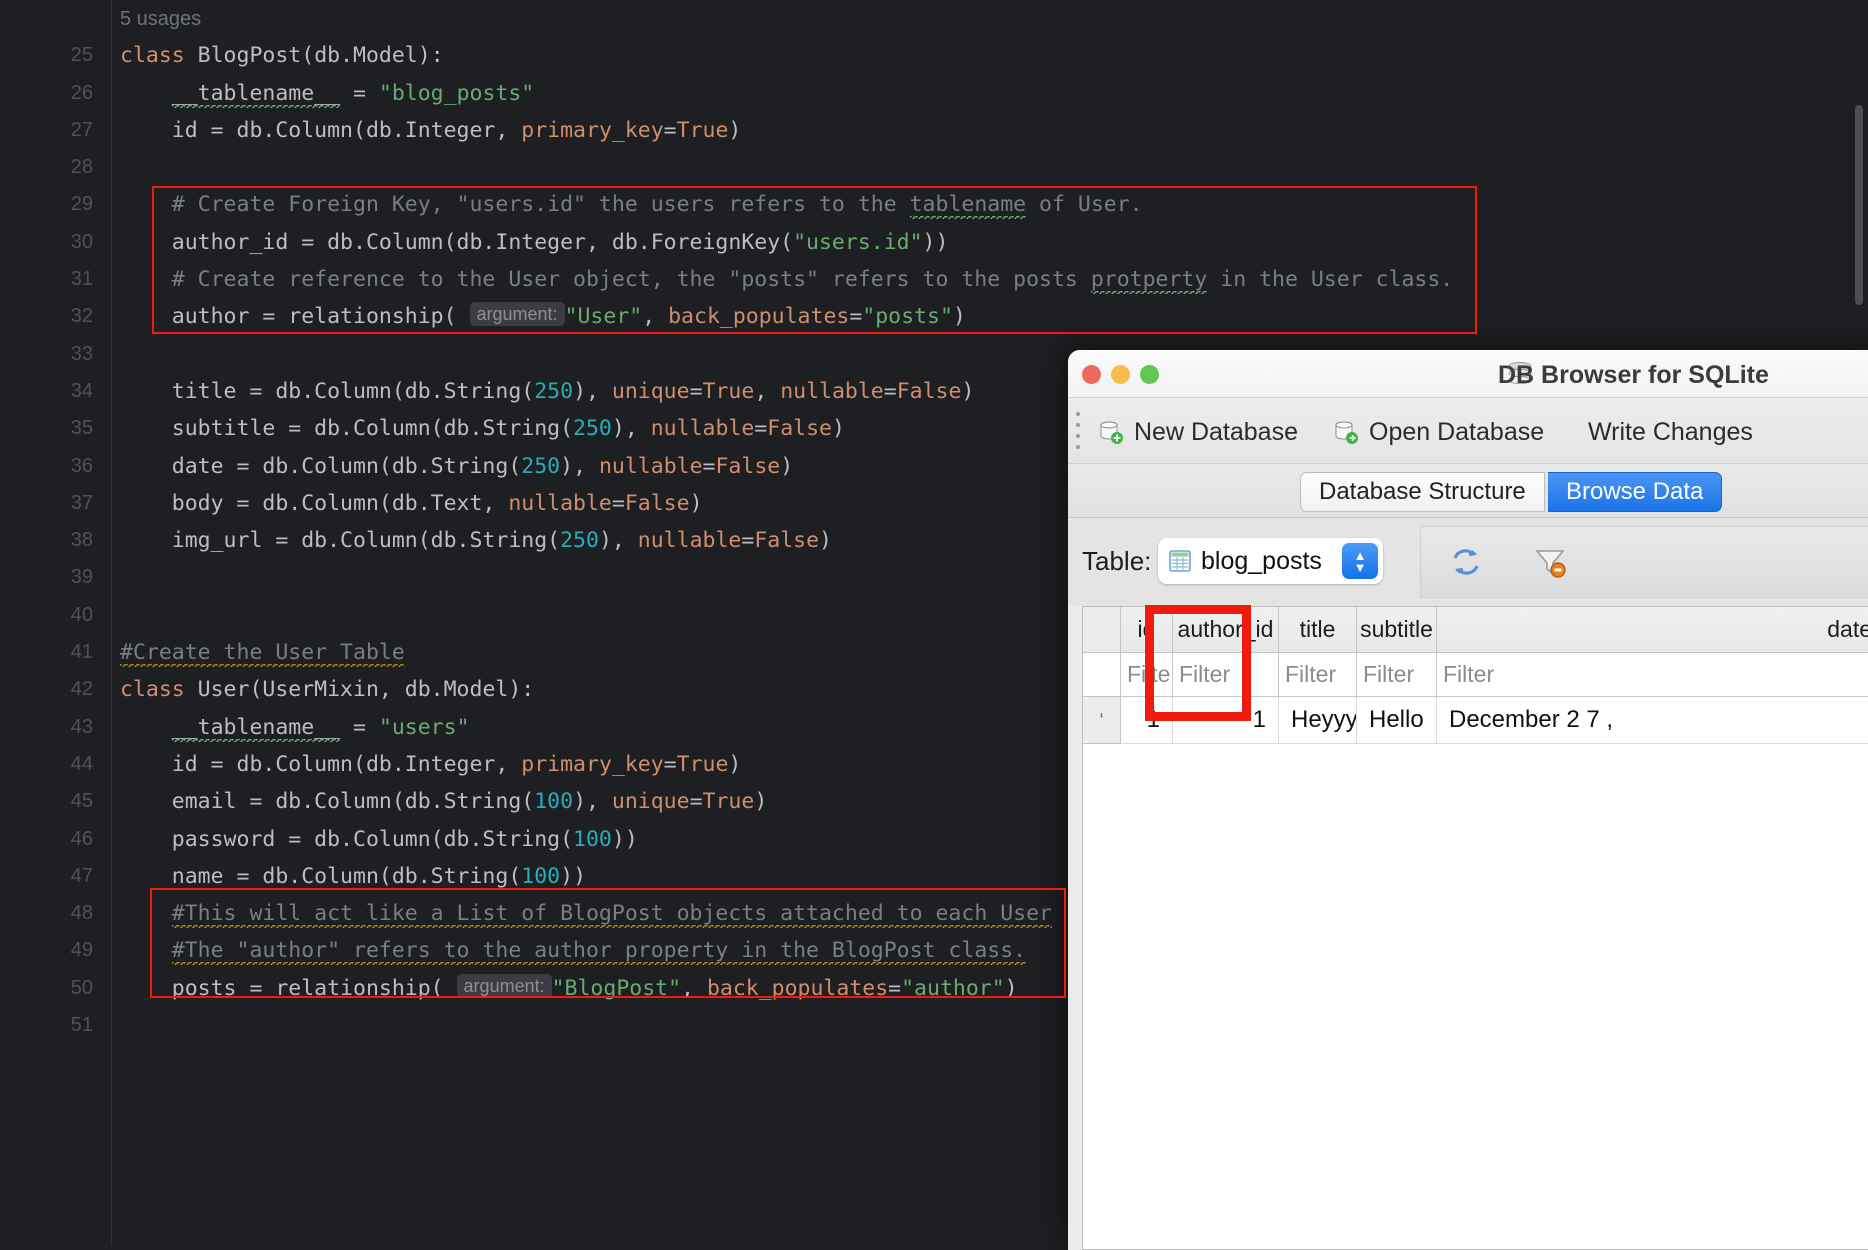 The height and width of the screenshot is (1250, 1868). I want to click on tab-browse-data: Browse Data, so click(1635, 492).